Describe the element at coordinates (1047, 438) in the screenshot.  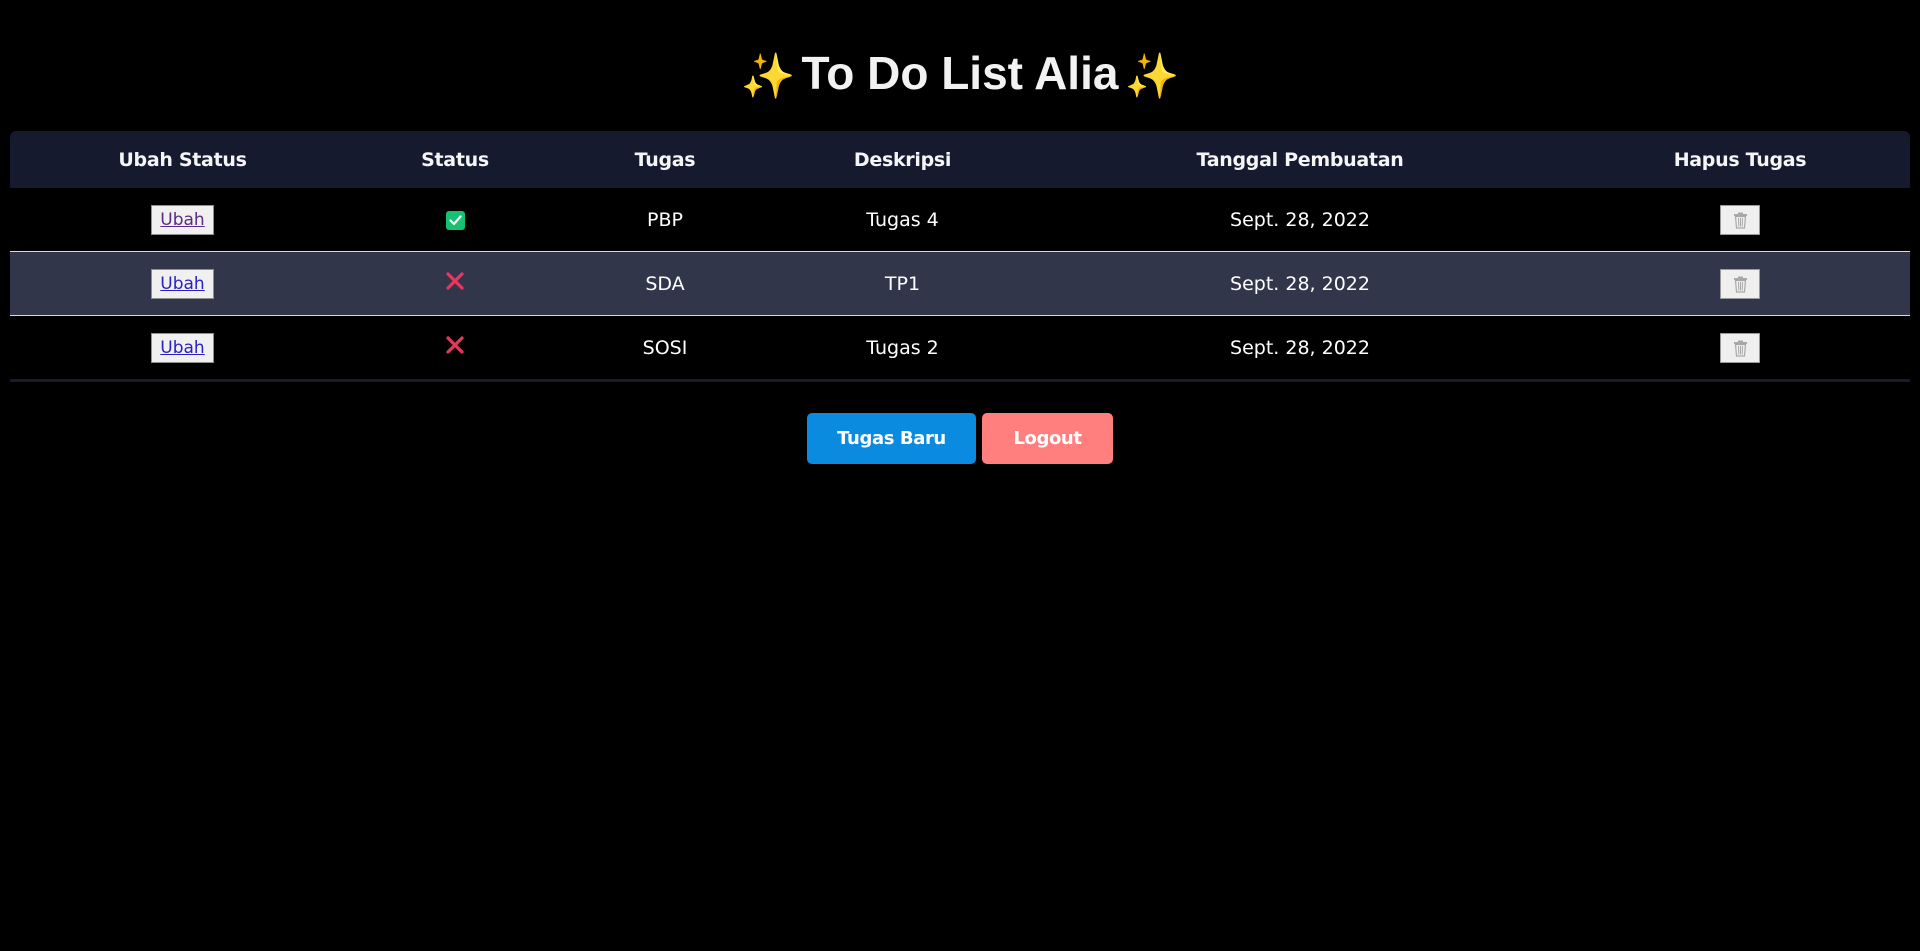
I see `logout-button: Logout` at that location.